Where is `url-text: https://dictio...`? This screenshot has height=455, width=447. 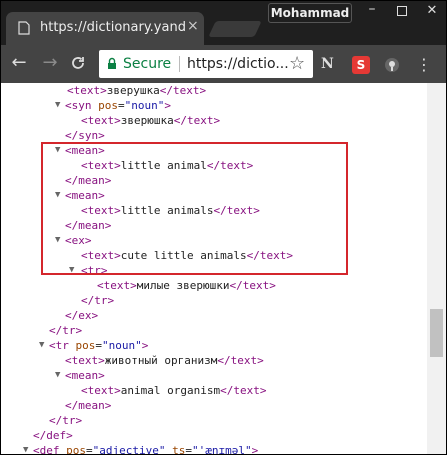
url-text: https://dictio... is located at coordinates (238, 64).